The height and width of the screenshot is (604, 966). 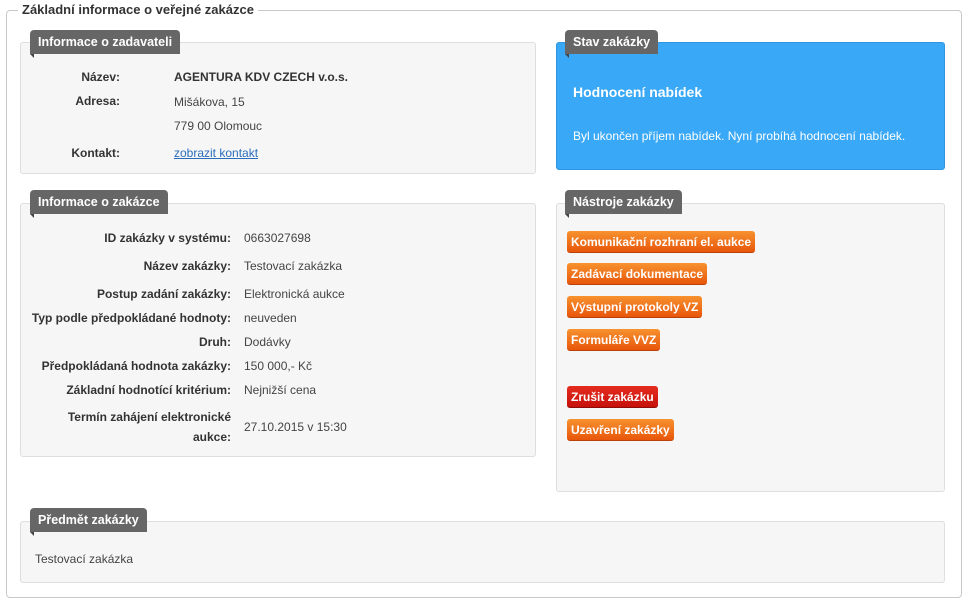 What do you see at coordinates (148, 390) in the screenshot?
I see `zakazka-row-label: Základní hodnotící kritérium:` at bounding box center [148, 390].